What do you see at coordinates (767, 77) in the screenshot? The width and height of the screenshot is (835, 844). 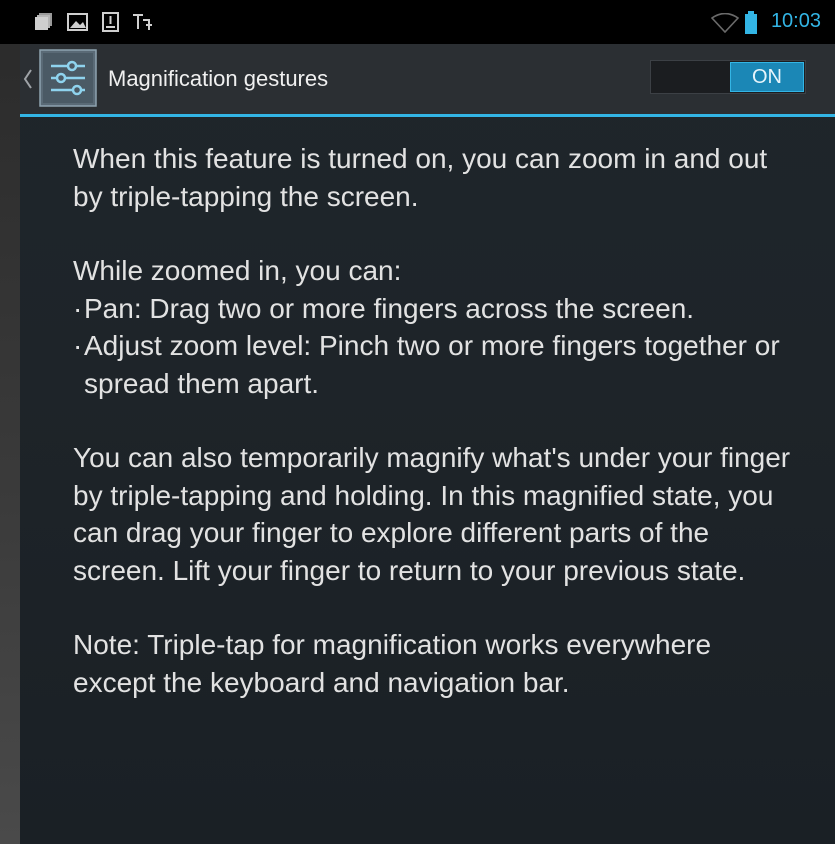 I see `toggle-on-label: ON` at bounding box center [767, 77].